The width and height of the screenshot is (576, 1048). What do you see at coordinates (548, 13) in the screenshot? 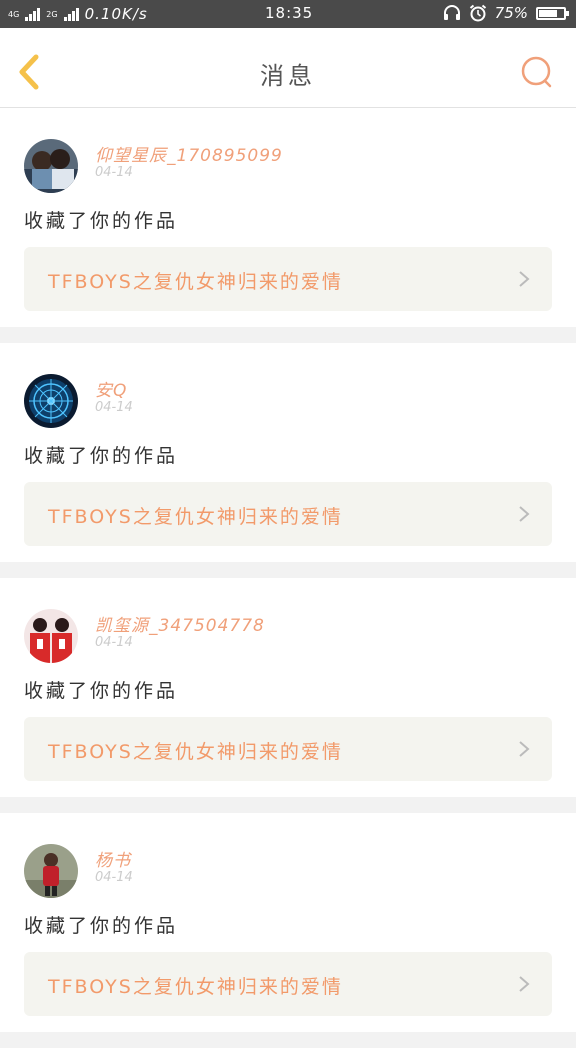
I see `battery-fill` at bounding box center [548, 13].